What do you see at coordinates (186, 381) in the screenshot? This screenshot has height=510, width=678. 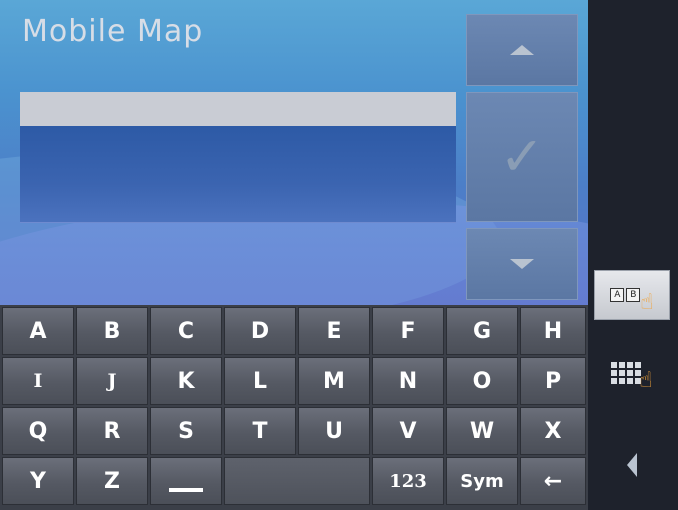 I see `key-k: K` at bounding box center [186, 381].